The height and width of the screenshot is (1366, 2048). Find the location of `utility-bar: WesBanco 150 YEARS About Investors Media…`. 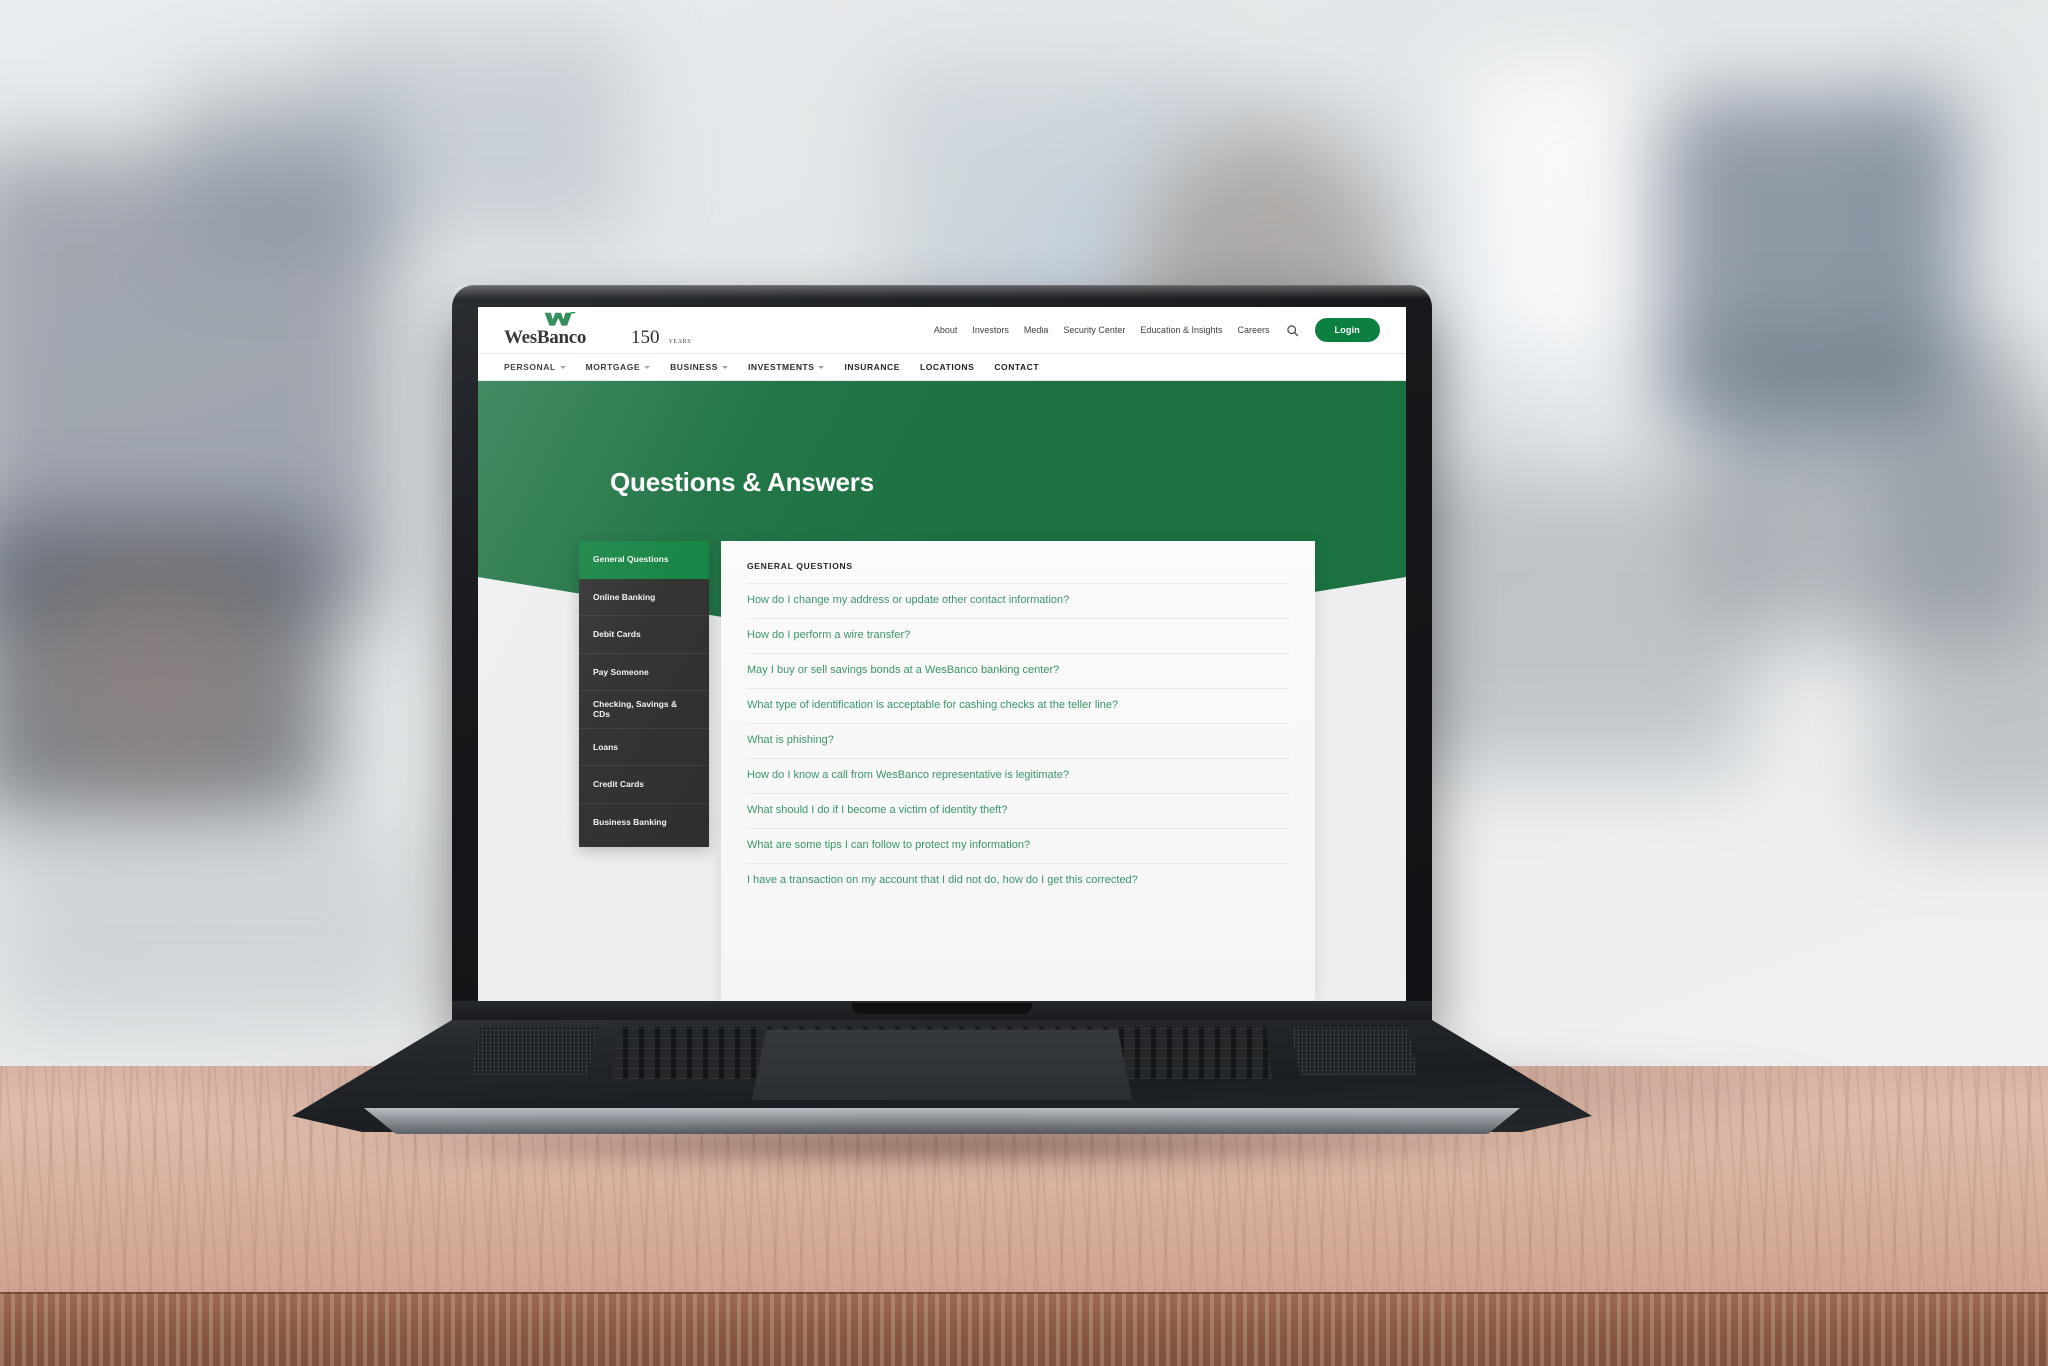

utility-bar: WesBanco 150 YEARS About Investors Media… is located at coordinates (942, 330).